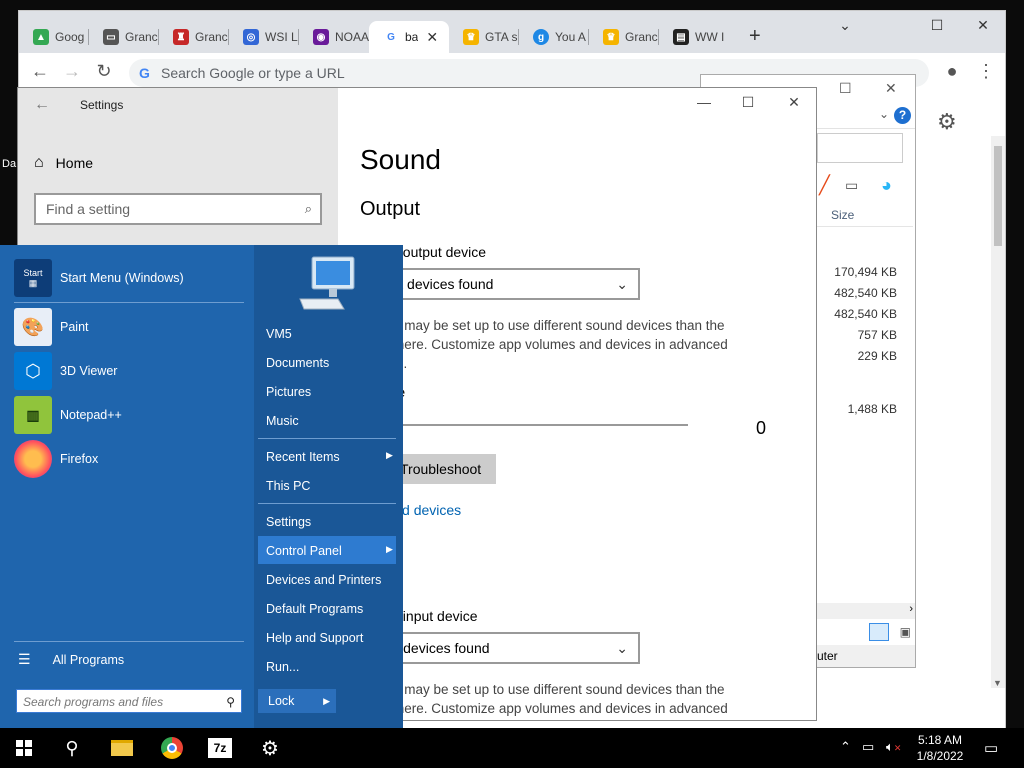 The image size is (1024, 768). What do you see at coordinates (40, 71) in the screenshot?
I see `back-icon: ←` at bounding box center [40, 71].